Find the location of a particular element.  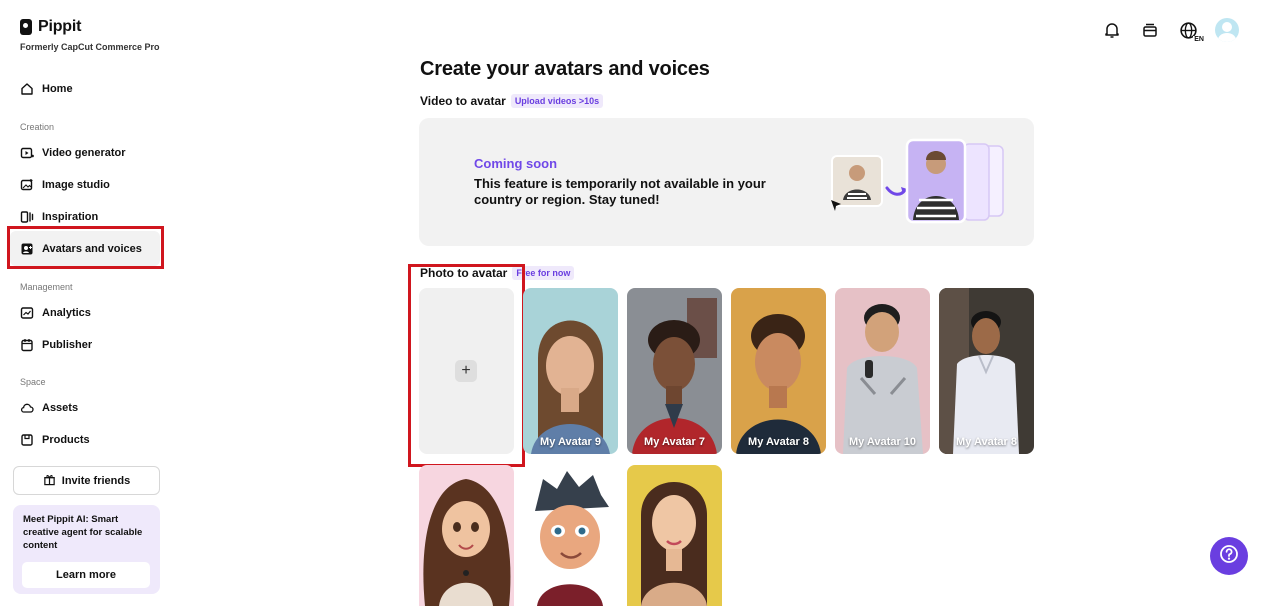

top-toolbar: EN is located at coordinates (1170, 30).